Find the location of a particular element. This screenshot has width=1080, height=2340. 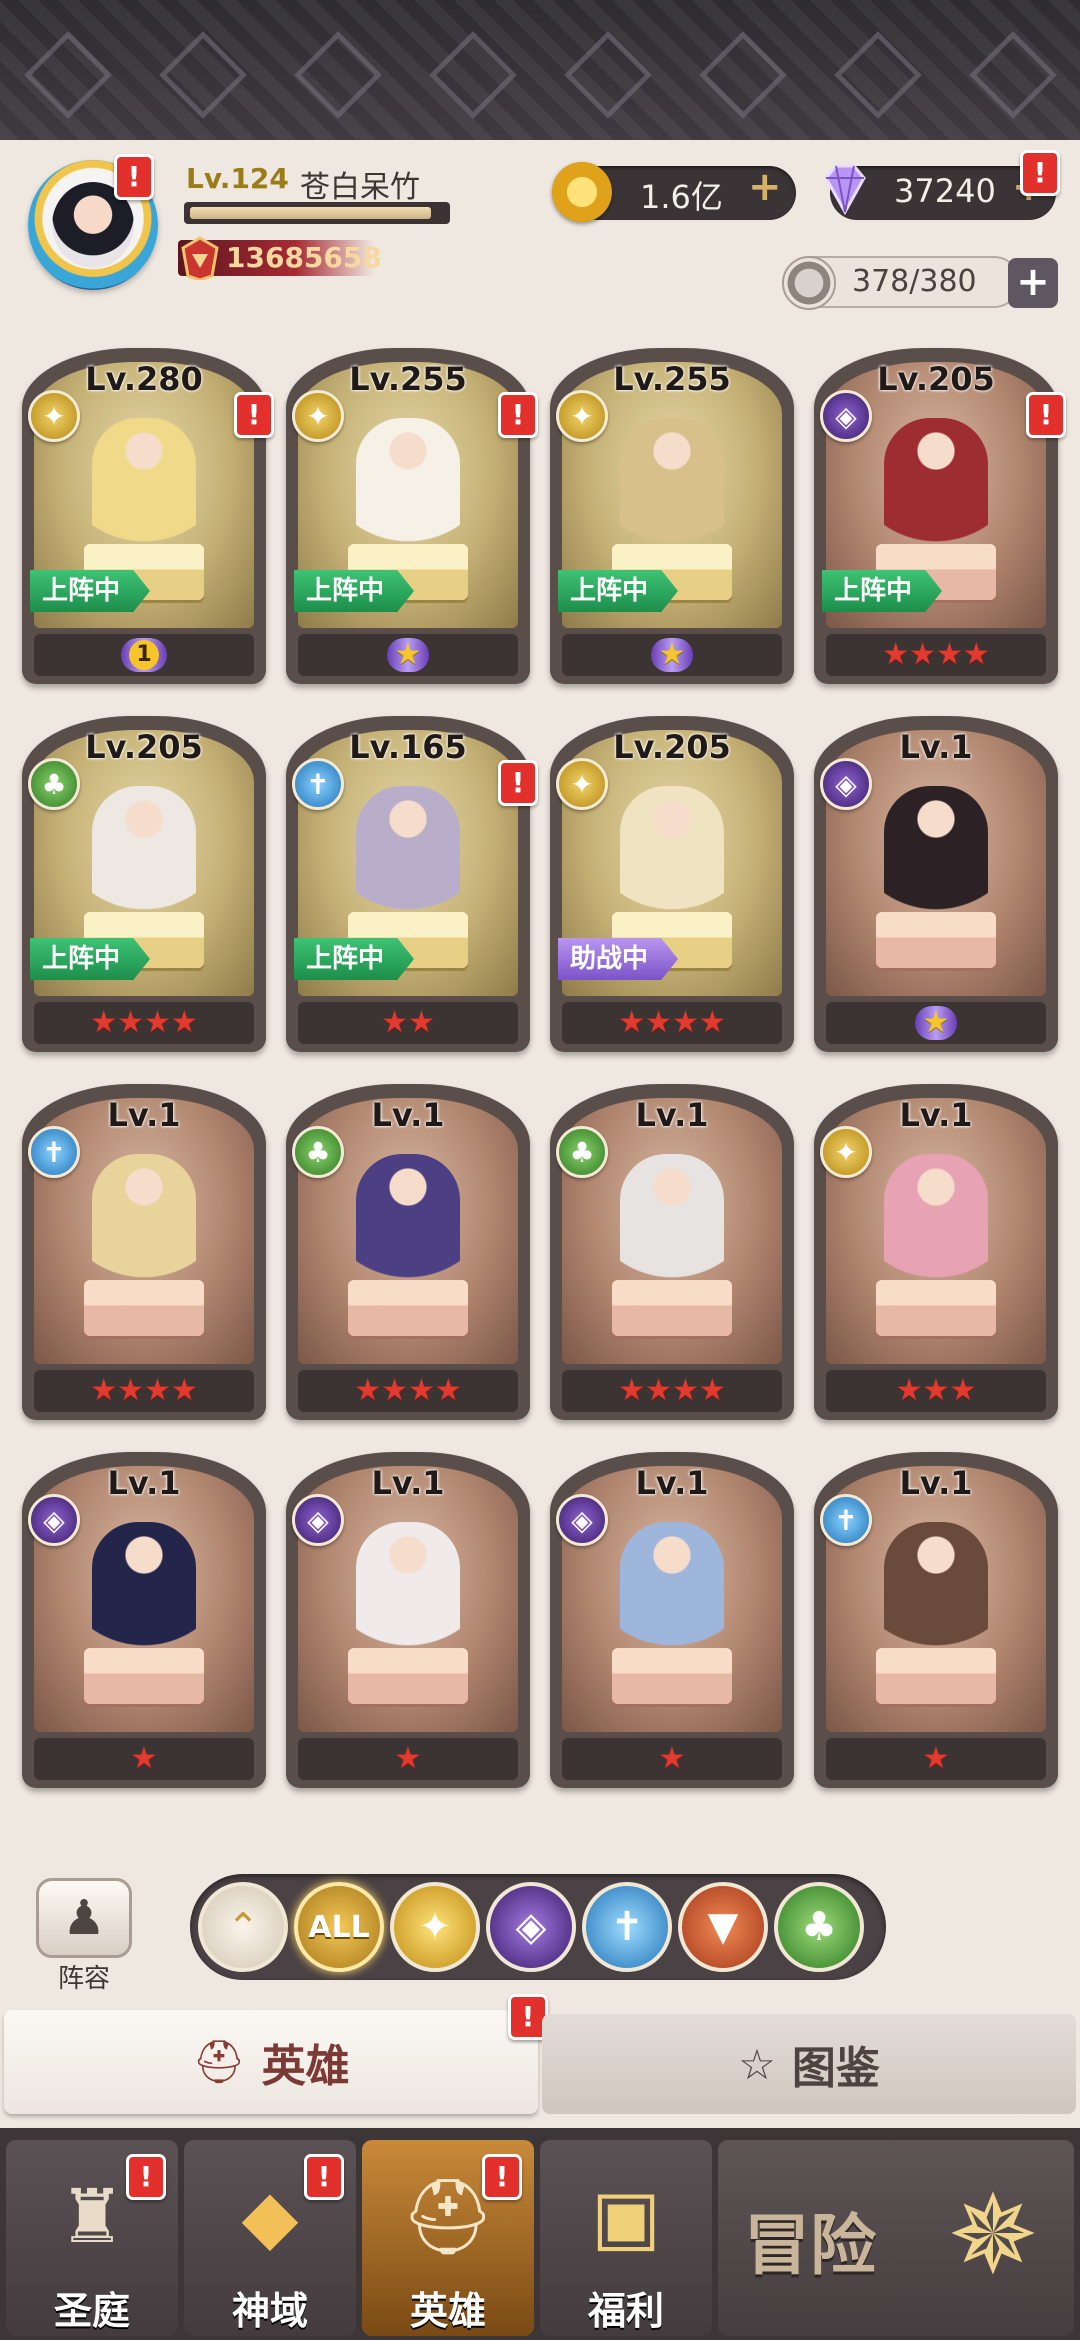

hero-star-rating: ★★★ is located at coordinates (936, 1391).